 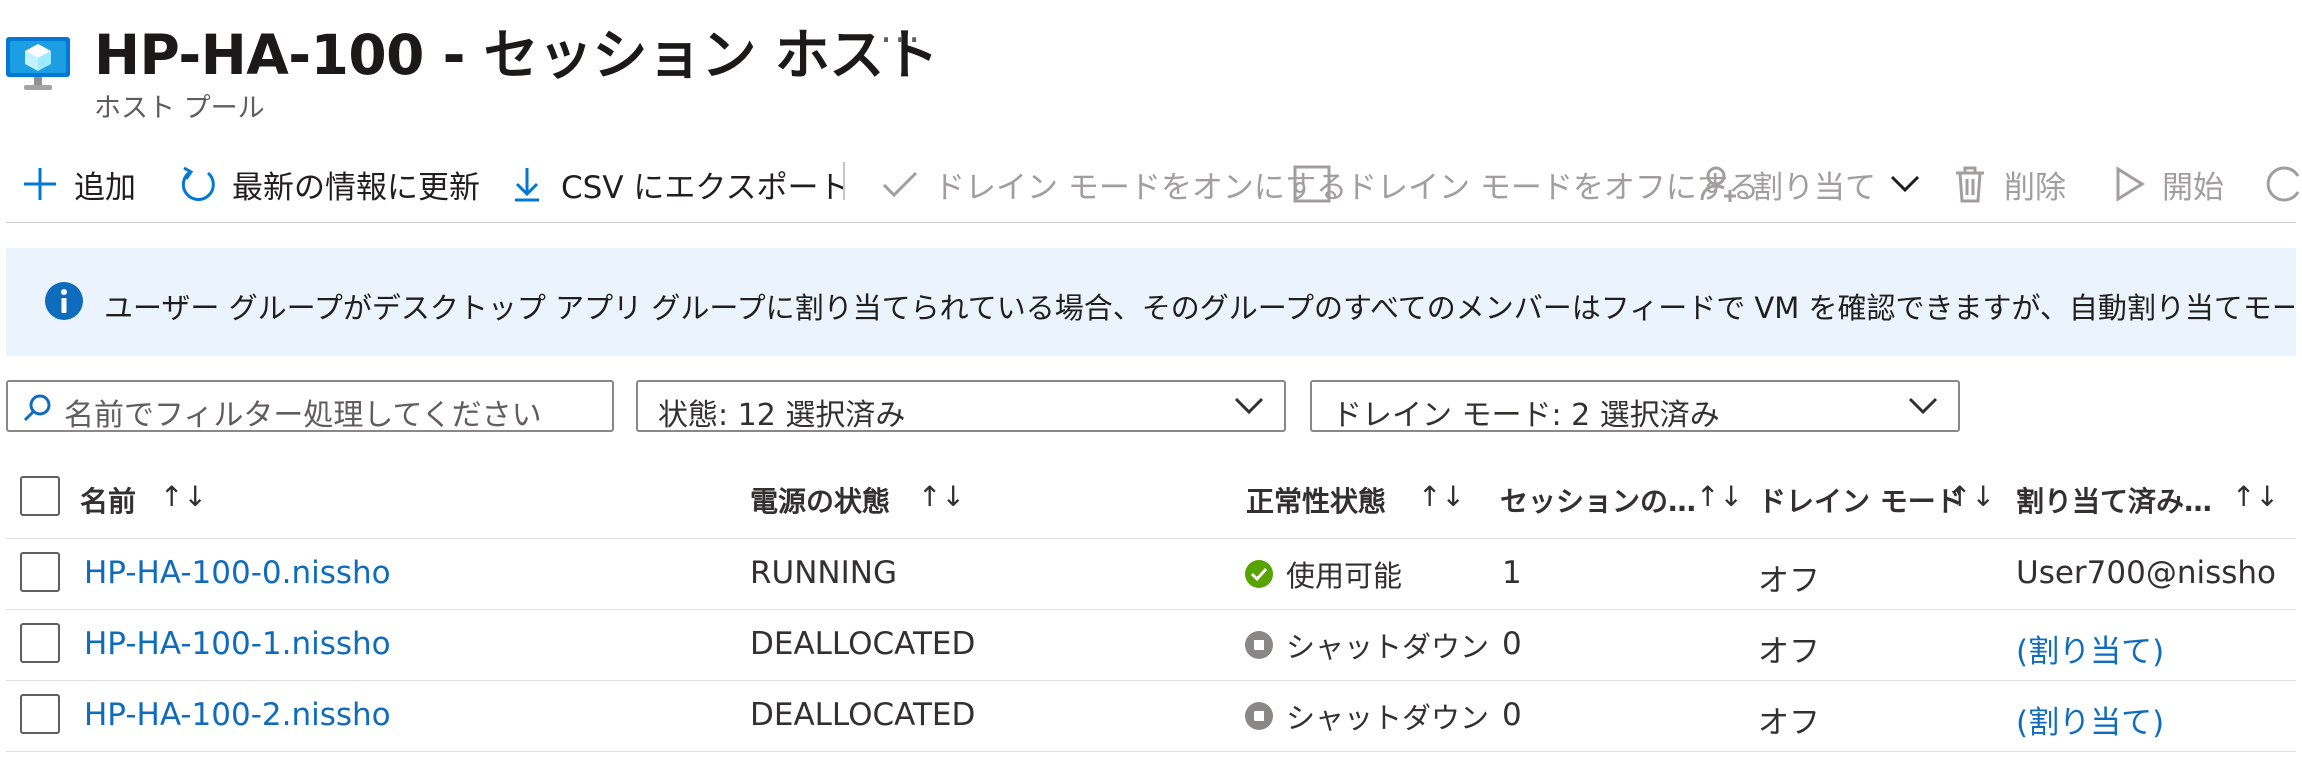 What do you see at coordinates (238, 644) in the screenshot?
I see `session-host-link: HP-HA-100-1.nissho` at bounding box center [238, 644].